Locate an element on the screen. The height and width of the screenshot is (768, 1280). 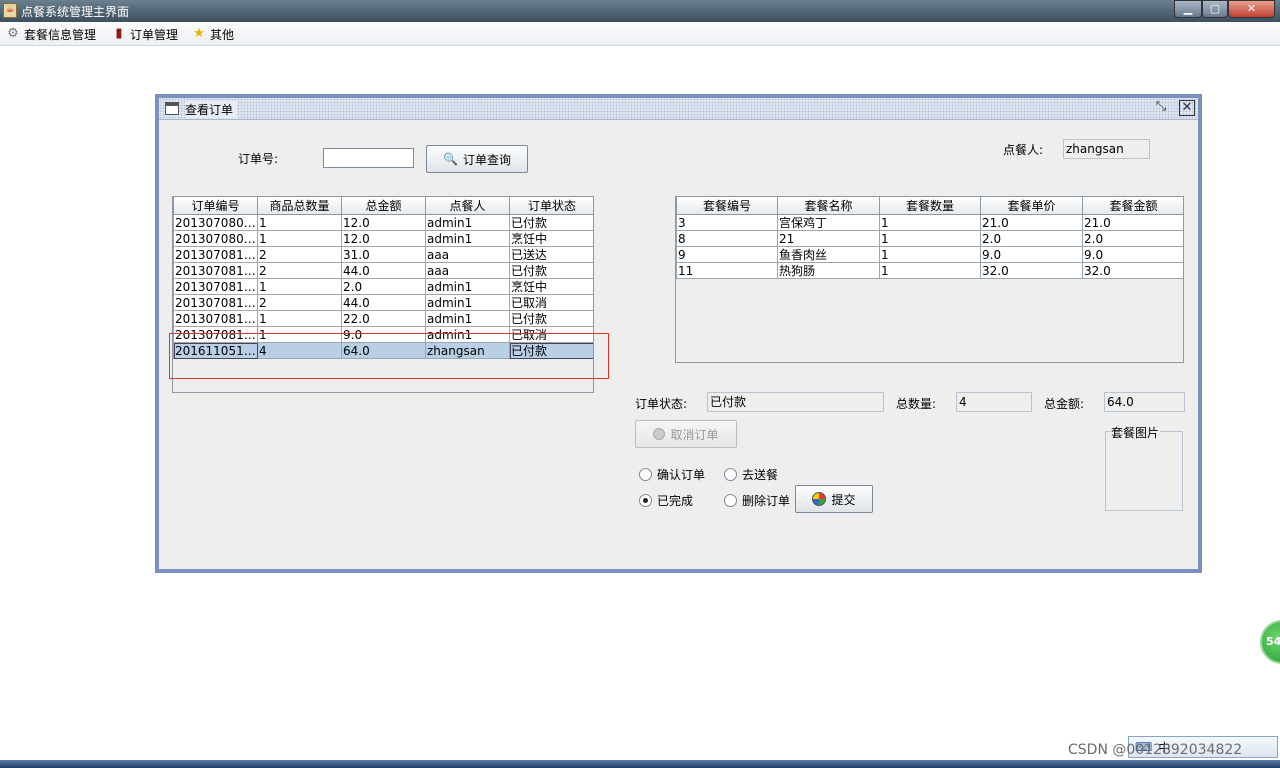
radio-completed: 已完成 is located at coordinates (666, 500).